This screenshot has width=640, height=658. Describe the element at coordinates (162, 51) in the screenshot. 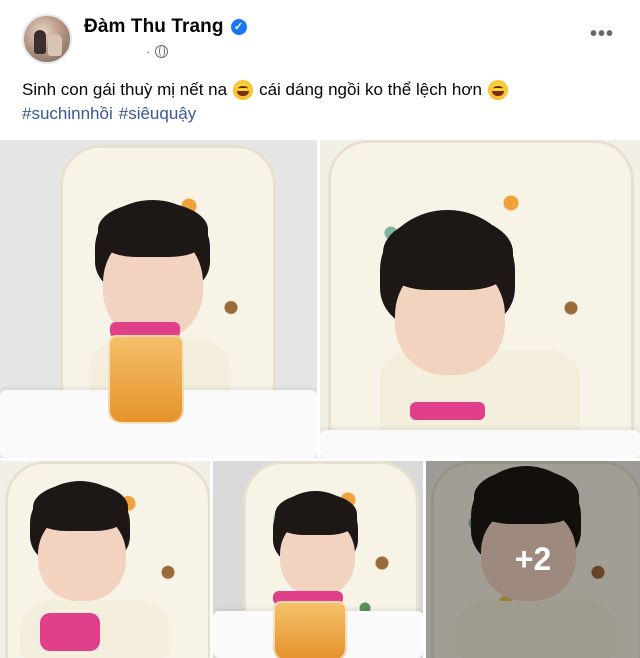

I see `globe-icon` at that location.